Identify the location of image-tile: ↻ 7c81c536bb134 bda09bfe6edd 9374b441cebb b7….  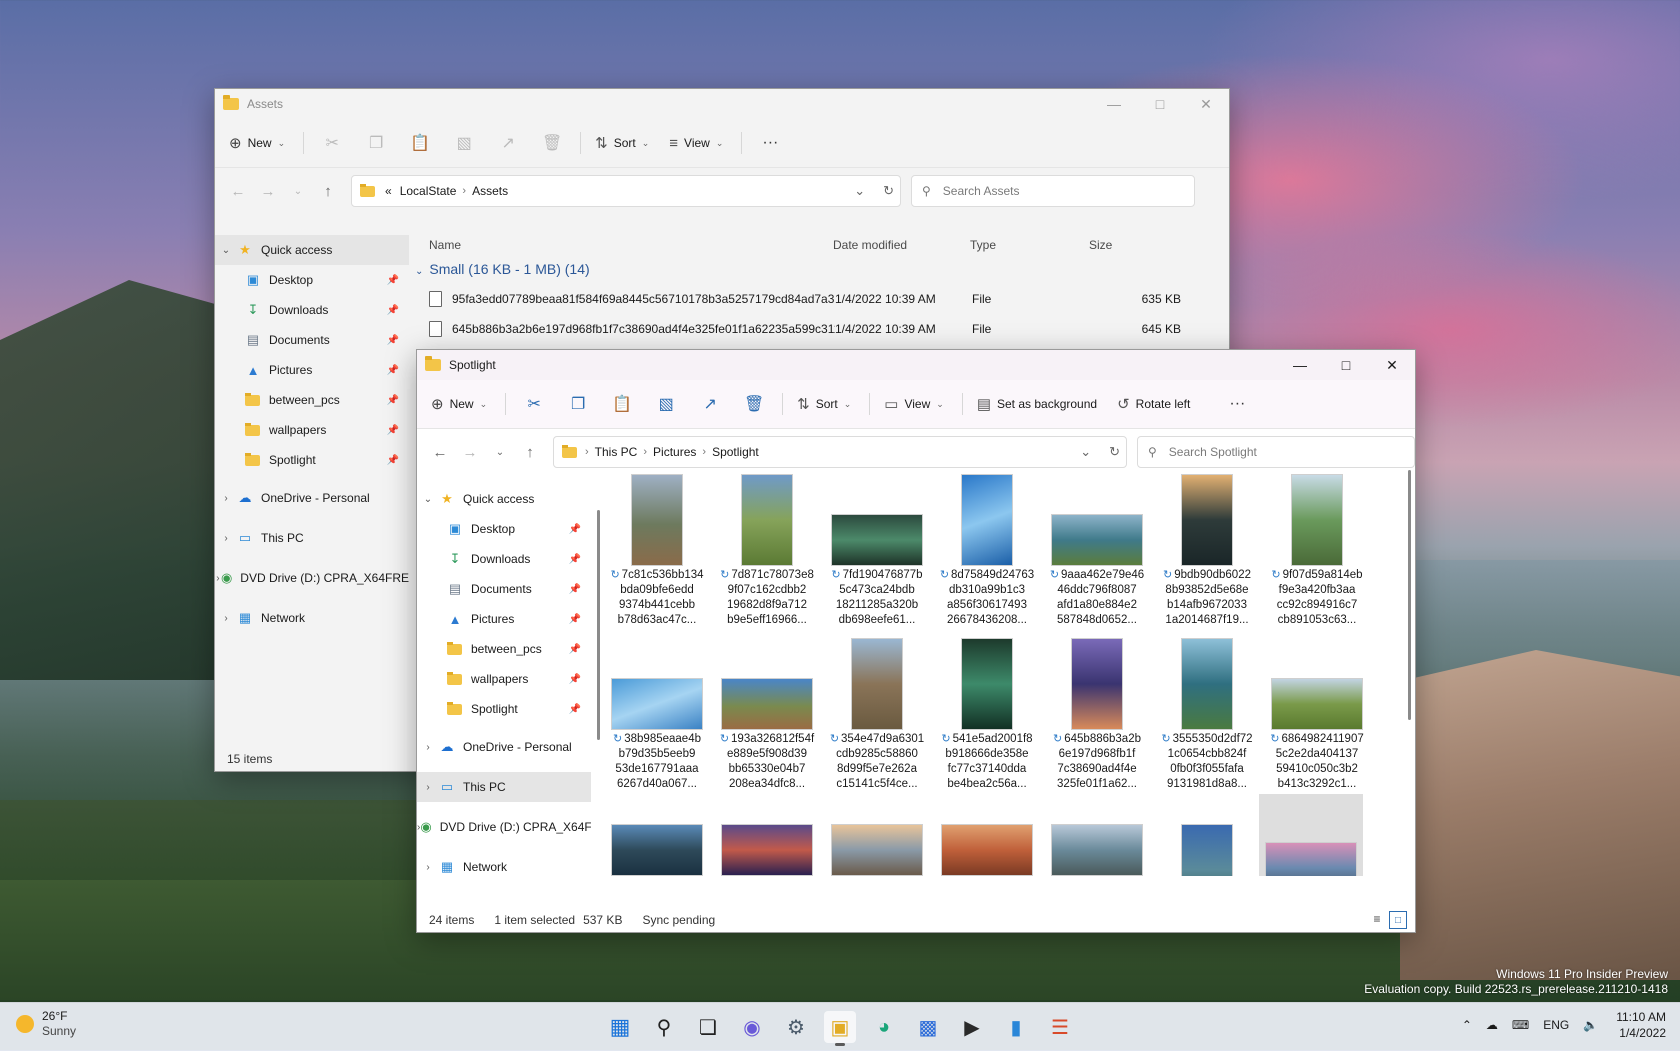
(657, 550).